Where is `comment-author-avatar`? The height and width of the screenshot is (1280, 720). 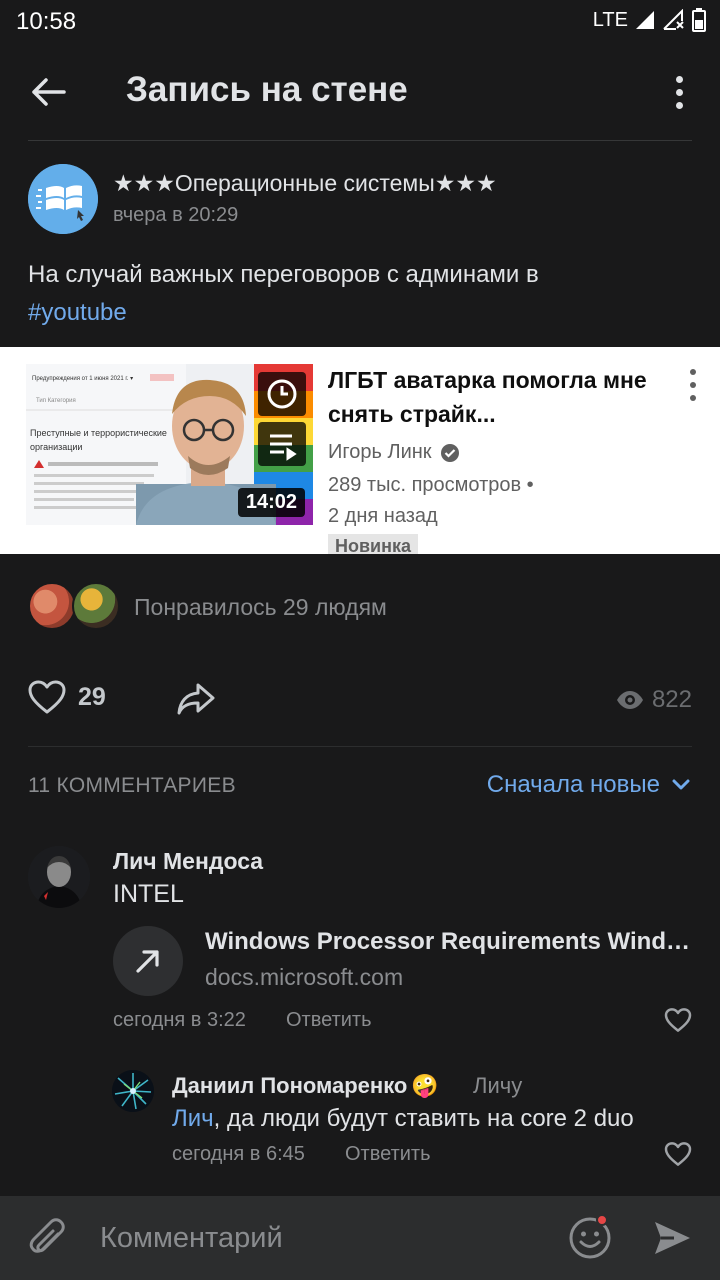
comment-author-avatar is located at coordinates (59, 877).